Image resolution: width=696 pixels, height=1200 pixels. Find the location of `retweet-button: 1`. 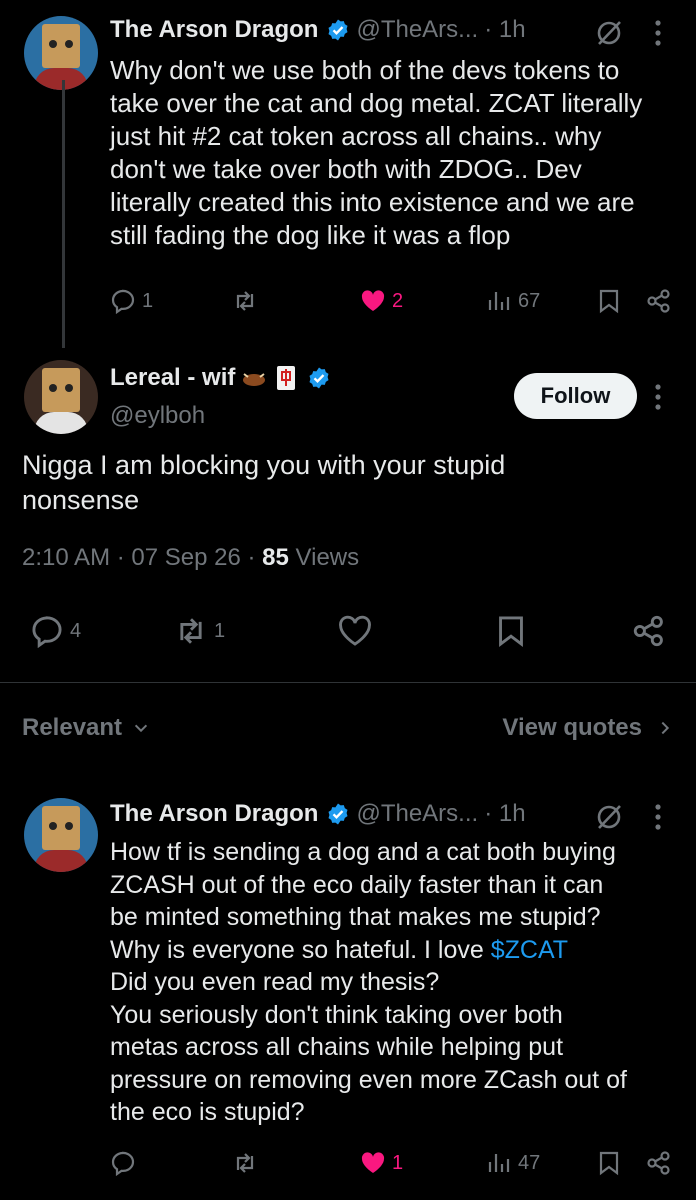

retweet-button: 1 is located at coordinates (199, 631).